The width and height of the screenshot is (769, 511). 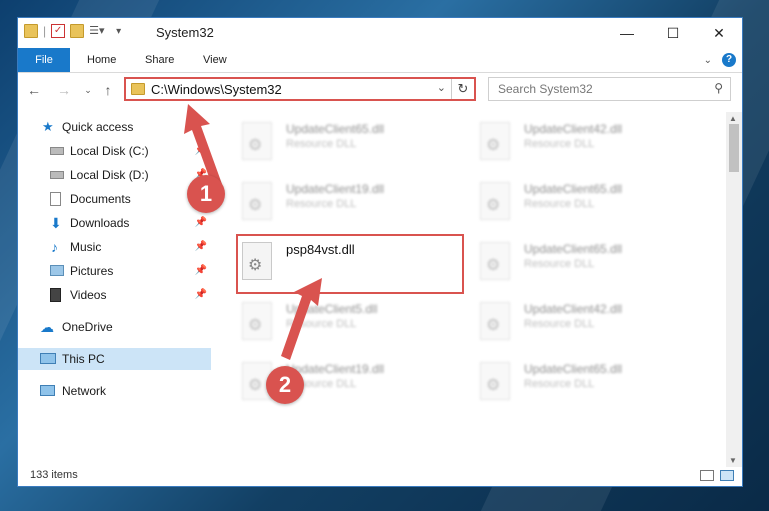 What do you see at coordinates (56, 223) in the screenshot?
I see `download-icon: ⬇` at bounding box center [56, 223].